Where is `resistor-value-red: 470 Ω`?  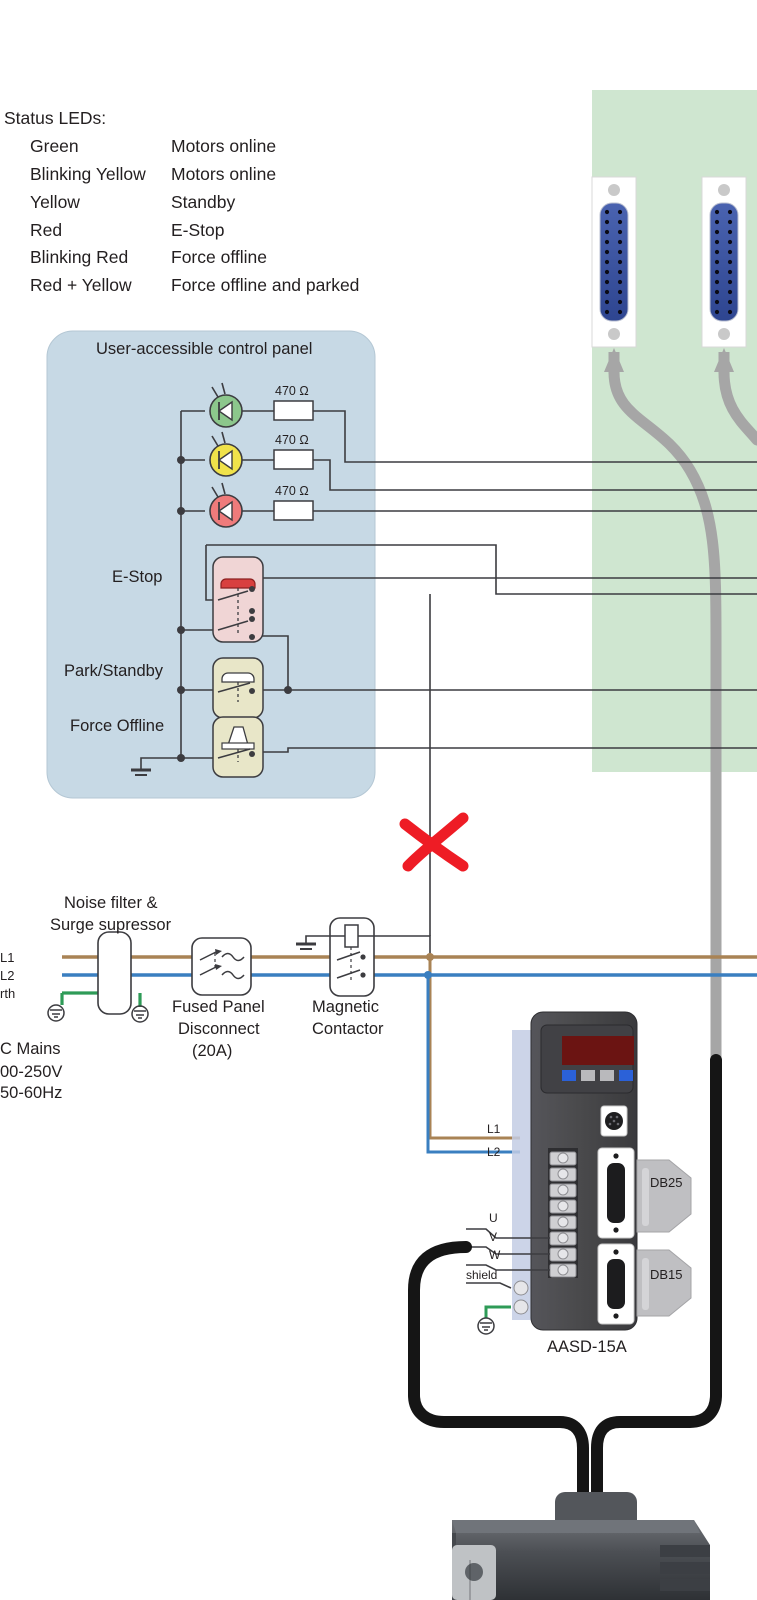
resistor-value-red: 470 Ω is located at coordinates (292, 491).